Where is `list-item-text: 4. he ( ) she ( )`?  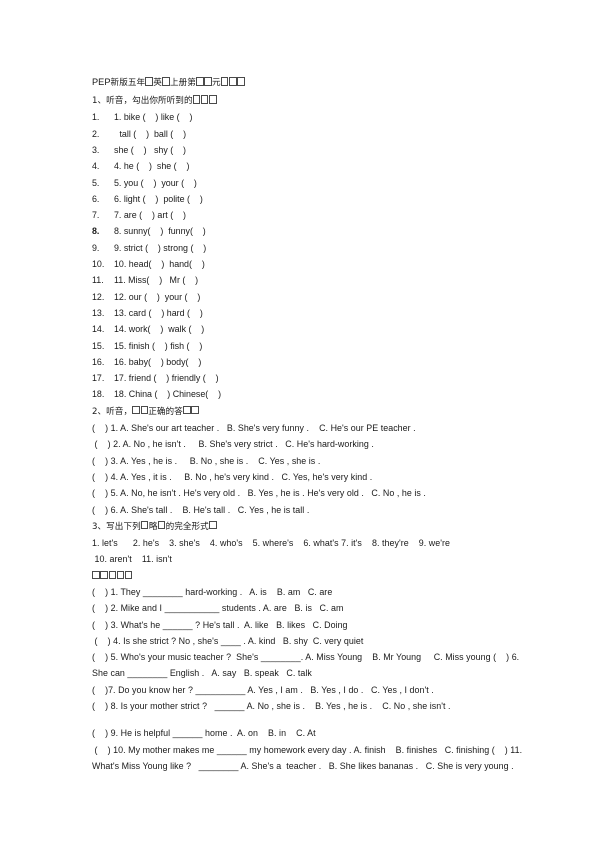 list-item-text: 4. he ( ) she ( ) is located at coordinates (152, 166).